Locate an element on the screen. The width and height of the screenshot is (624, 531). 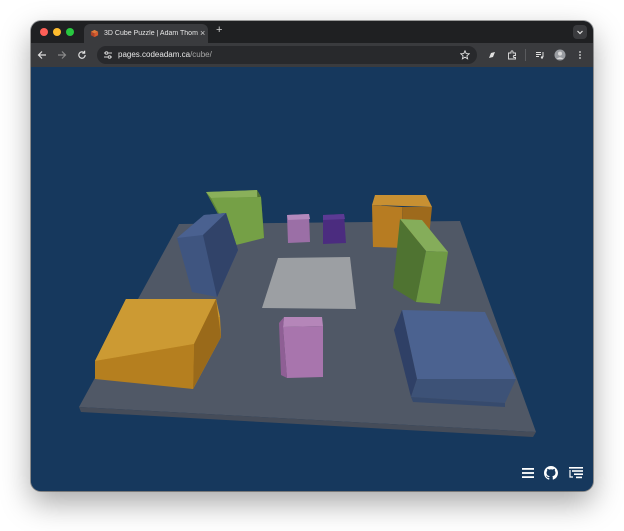
new-tab-button: + is located at coordinates (219, 30).